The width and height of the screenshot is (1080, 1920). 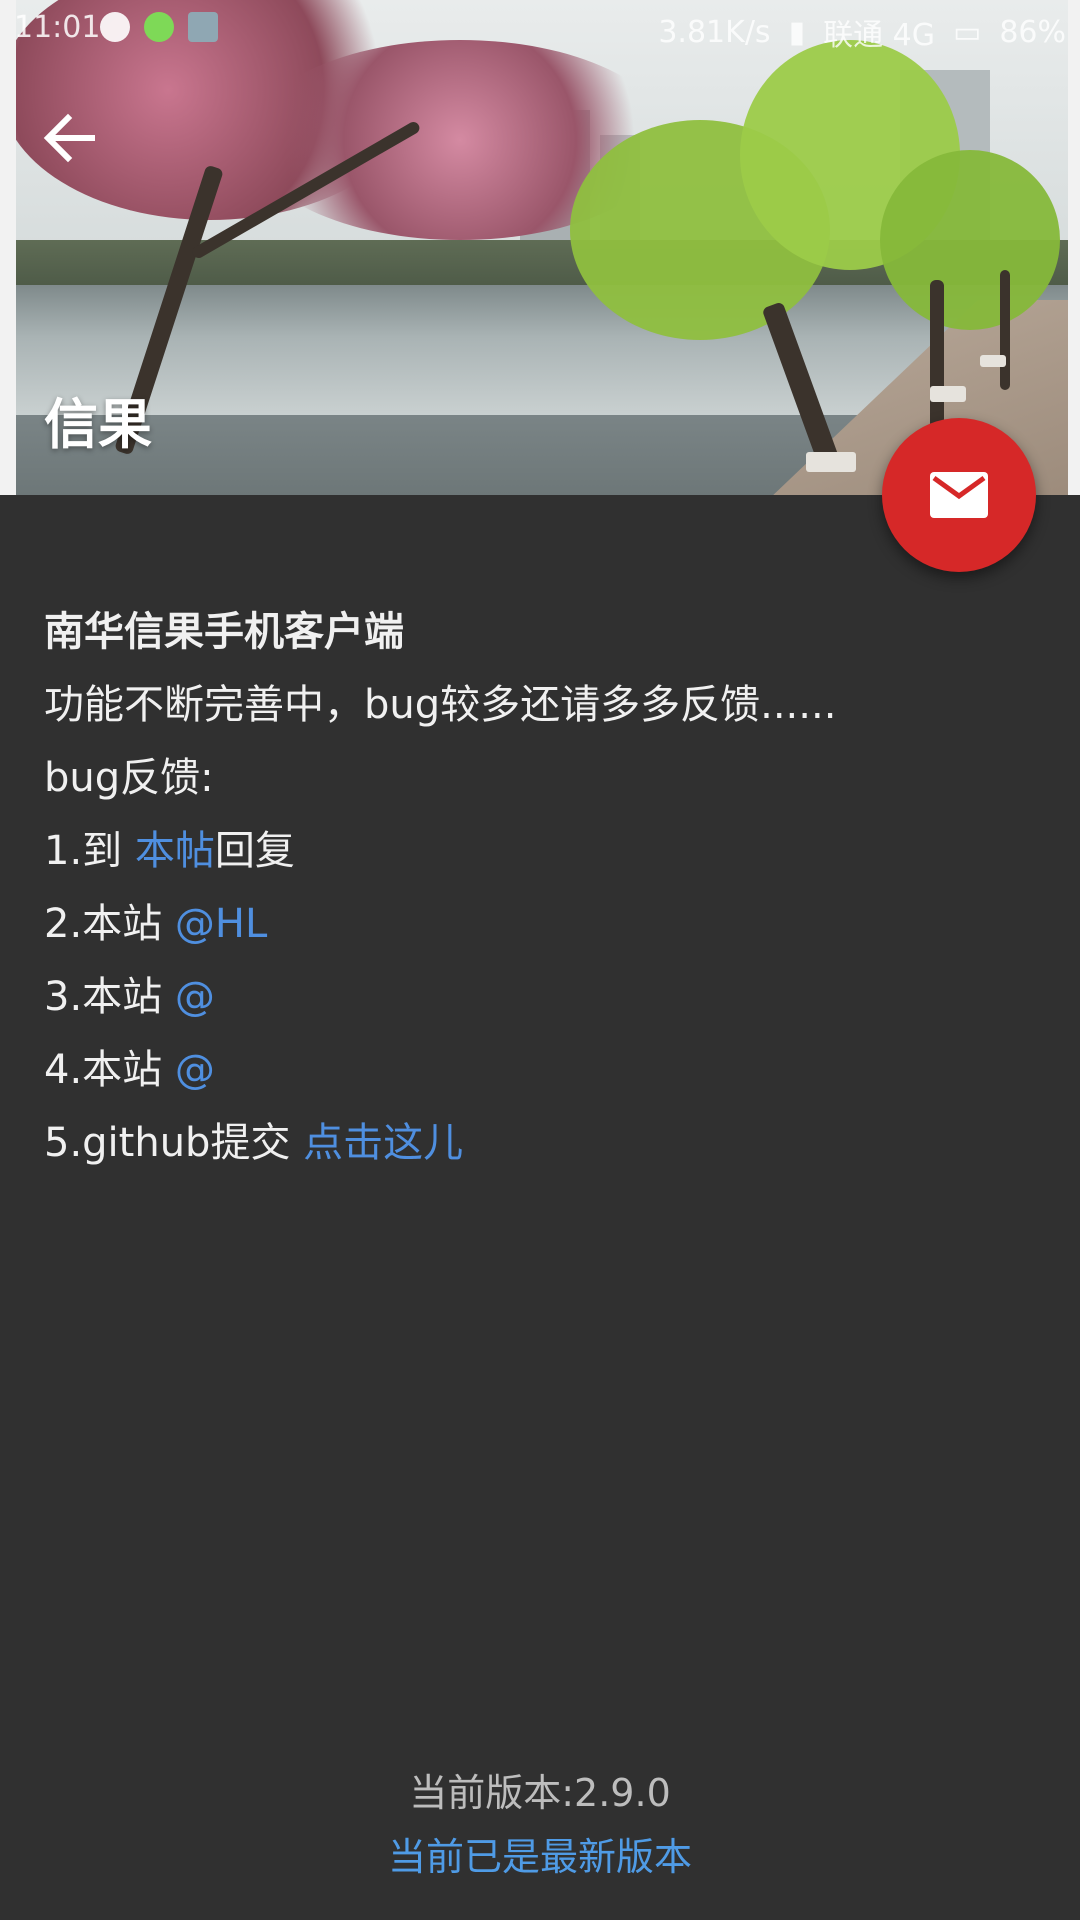 I want to click on mail-icon, so click(x=959, y=495).